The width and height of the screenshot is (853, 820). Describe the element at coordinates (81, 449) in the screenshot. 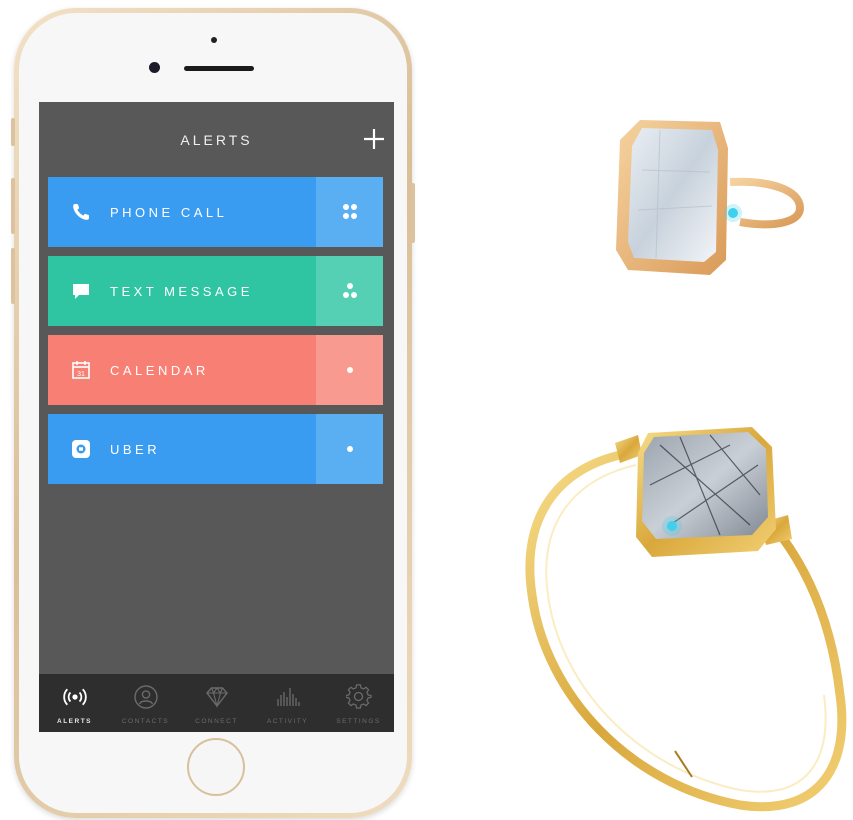

I see `uber-icon` at that location.